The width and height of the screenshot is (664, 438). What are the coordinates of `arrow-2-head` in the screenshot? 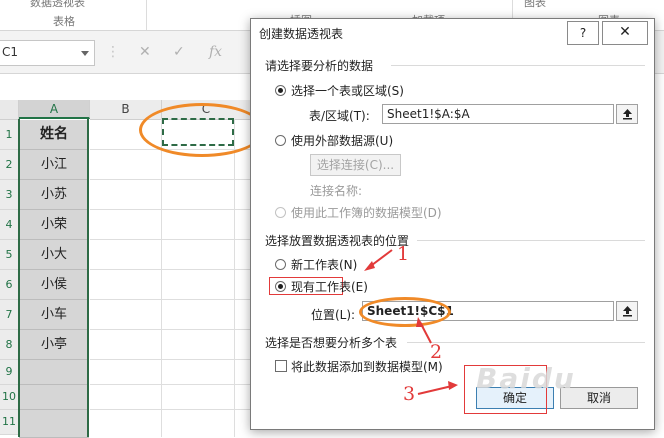 It's located at (420, 322).